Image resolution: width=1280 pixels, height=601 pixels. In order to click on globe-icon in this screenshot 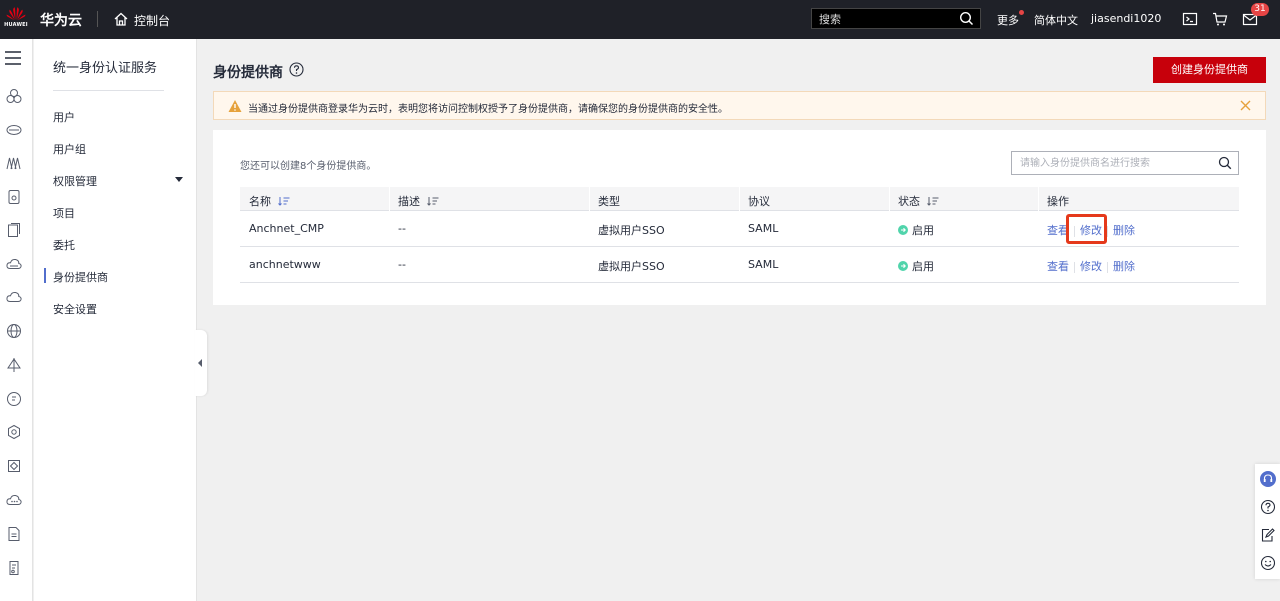, I will do `click(14, 331)`.